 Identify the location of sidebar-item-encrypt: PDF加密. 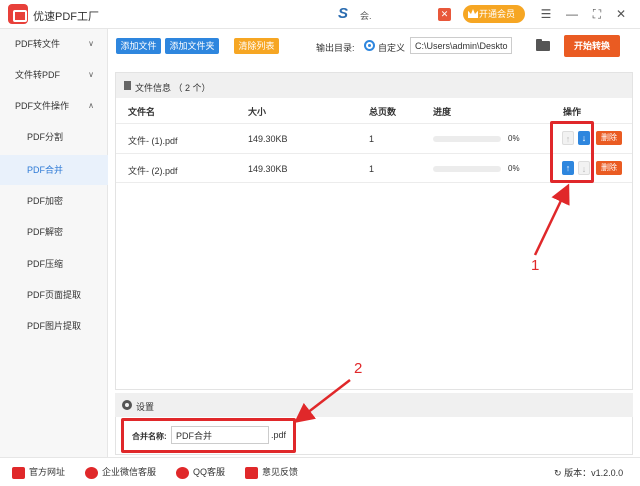
(54, 201).